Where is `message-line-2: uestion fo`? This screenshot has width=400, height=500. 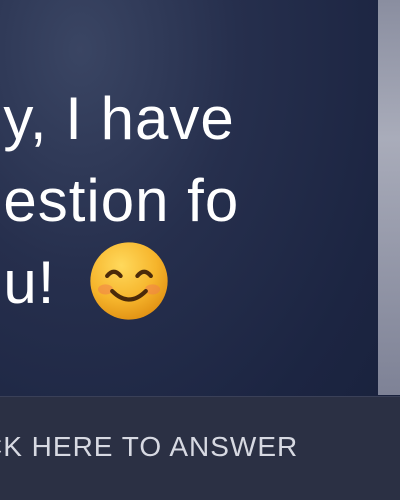 message-line-2: uestion fo is located at coordinates (120, 200).